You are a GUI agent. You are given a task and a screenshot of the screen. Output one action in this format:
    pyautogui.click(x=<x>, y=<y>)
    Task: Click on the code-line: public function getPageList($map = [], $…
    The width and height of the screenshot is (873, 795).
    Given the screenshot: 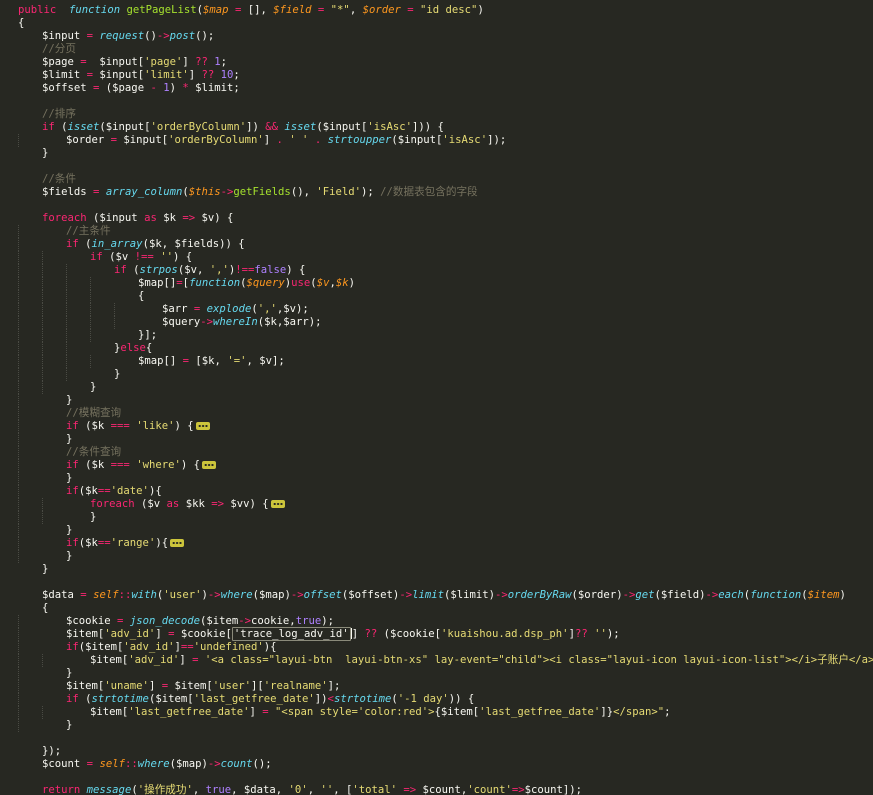 What is the action you would take?
    pyautogui.click(x=439, y=10)
    